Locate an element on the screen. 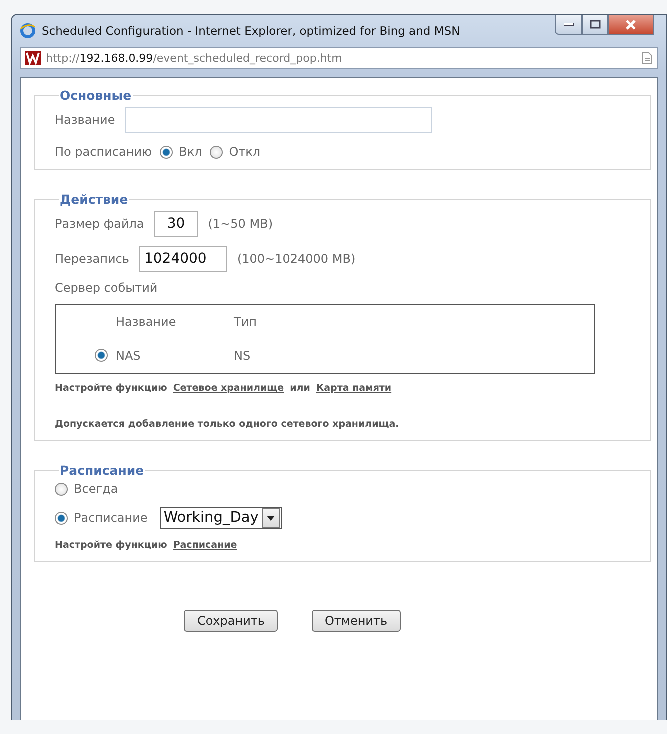 Image resolution: width=667 pixels, height=734 pixels. field-label: Размер файла is located at coordinates (99, 224).